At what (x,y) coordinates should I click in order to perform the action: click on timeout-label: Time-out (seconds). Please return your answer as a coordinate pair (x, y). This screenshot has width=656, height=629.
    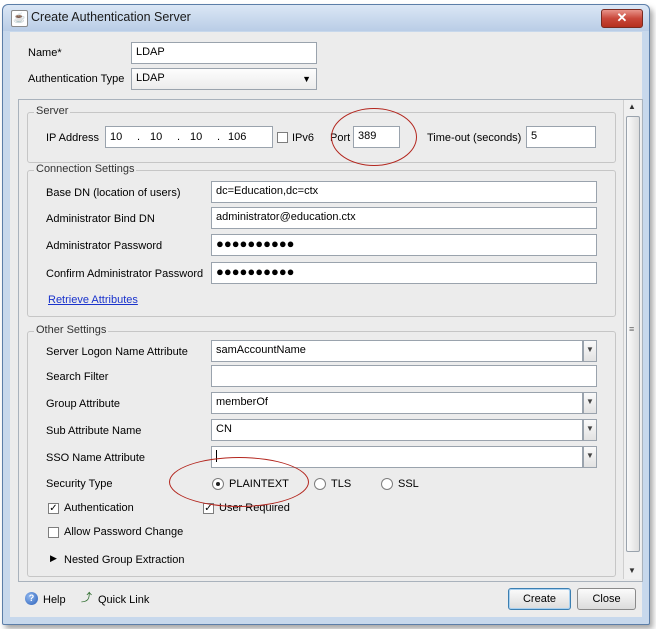
    Looking at the image, I should click on (474, 138).